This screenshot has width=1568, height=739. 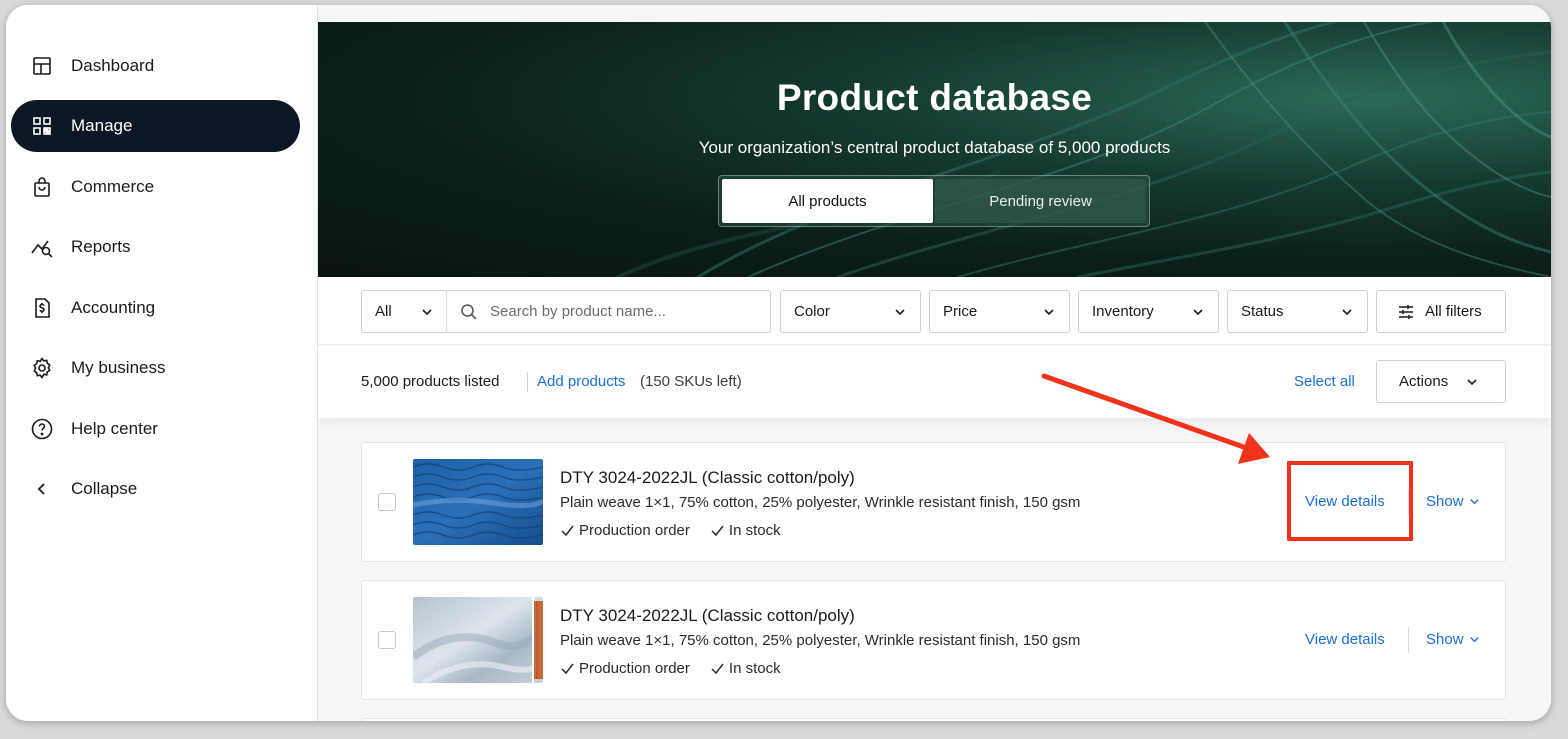 I want to click on sidebar-item-help-center: Help center, so click(x=155, y=429).